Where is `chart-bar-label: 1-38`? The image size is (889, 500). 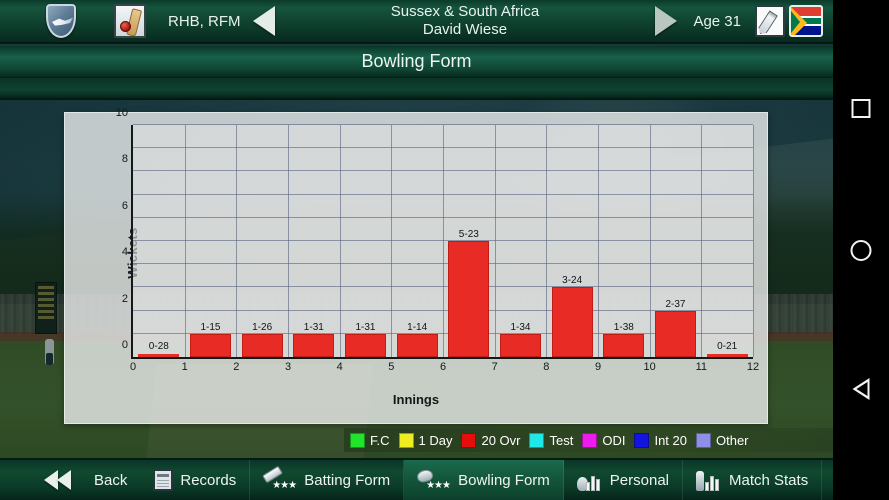 chart-bar-label: 1-38 is located at coordinates (623, 327).